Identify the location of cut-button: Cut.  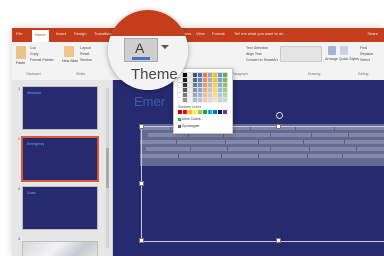
(33, 48).